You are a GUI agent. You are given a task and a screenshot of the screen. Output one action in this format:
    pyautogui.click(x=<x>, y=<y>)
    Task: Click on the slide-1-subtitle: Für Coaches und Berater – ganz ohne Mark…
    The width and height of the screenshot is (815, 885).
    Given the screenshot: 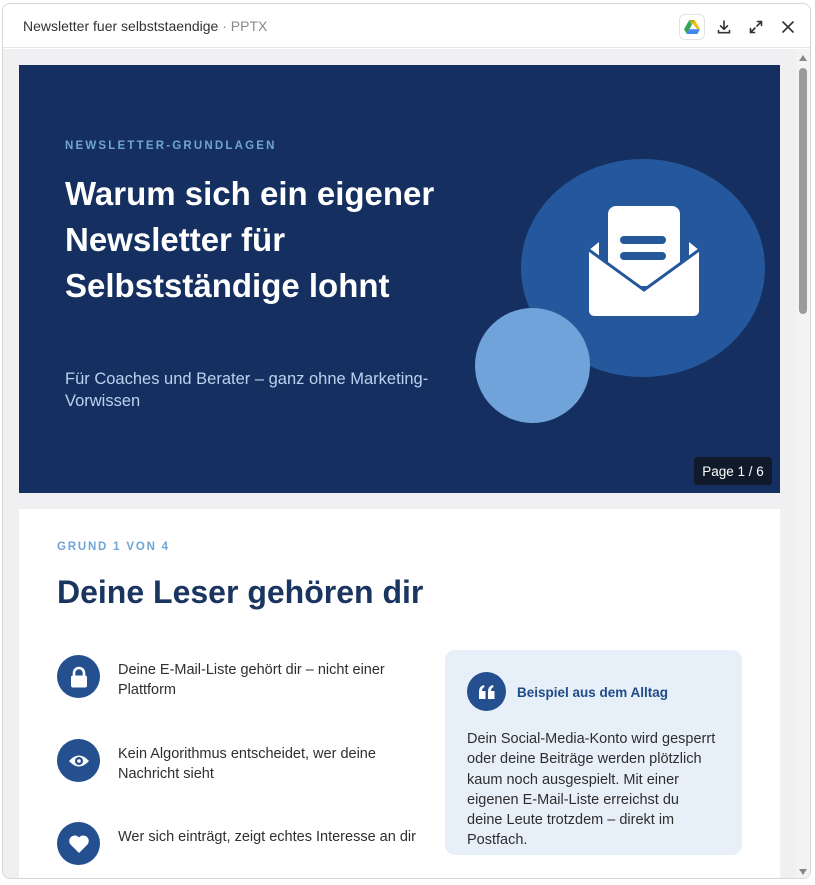 What is the action you would take?
    pyautogui.click(x=247, y=390)
    